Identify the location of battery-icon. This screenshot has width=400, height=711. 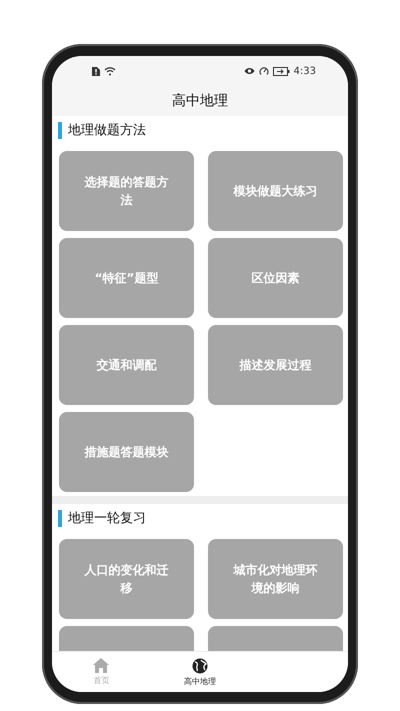
(281, 71).